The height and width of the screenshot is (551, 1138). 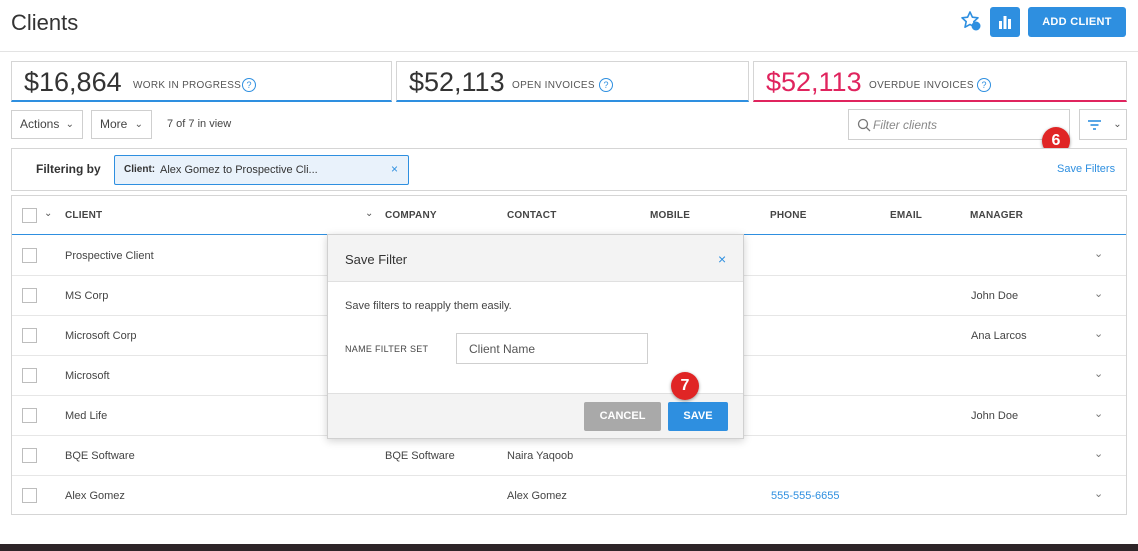 I want to click on cancel-button: CANCEL, so click(x=622, y=416).